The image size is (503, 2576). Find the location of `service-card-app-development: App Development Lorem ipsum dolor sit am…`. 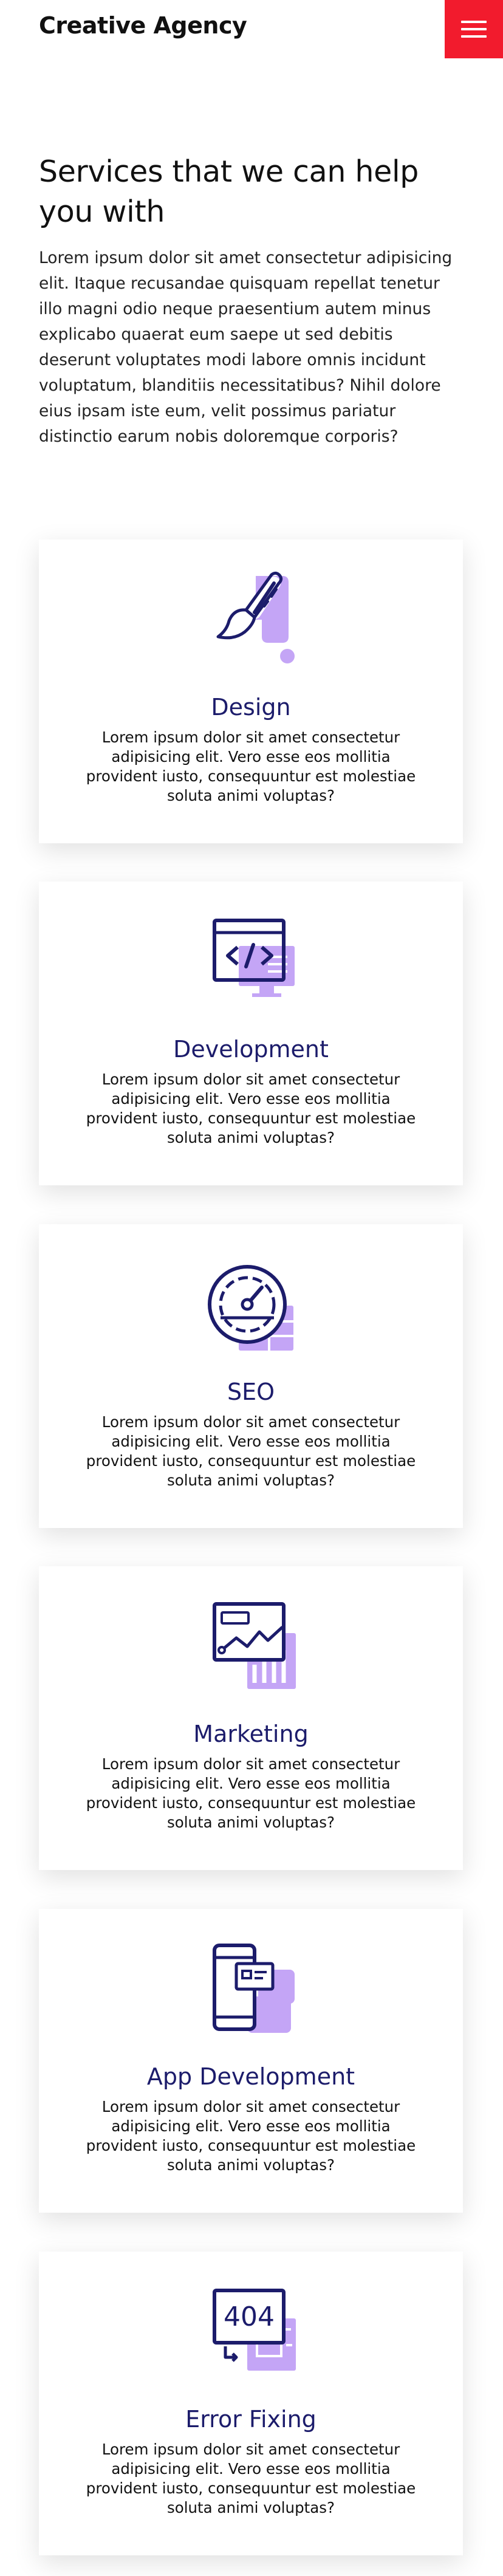

service-card-app-development: App Development Lorem ipsum dolor sit am… is located at coordinates (251, 2061).